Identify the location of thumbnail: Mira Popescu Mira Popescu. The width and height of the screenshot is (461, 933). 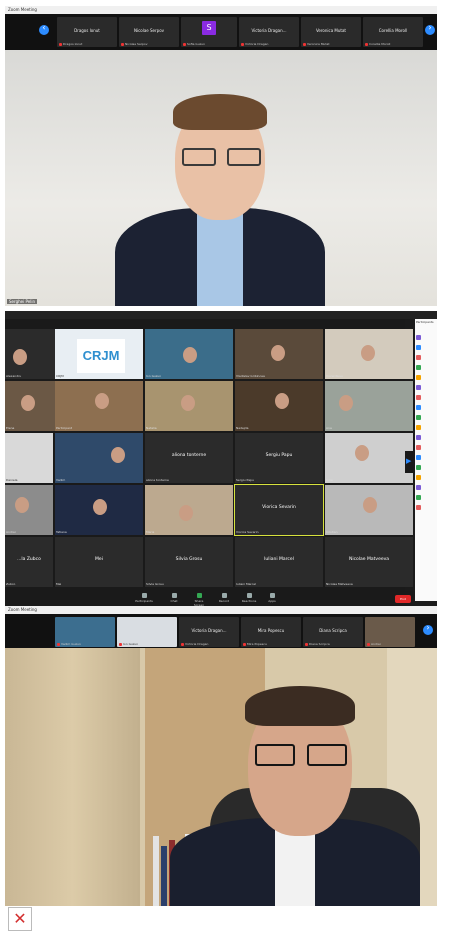
(271, 632).